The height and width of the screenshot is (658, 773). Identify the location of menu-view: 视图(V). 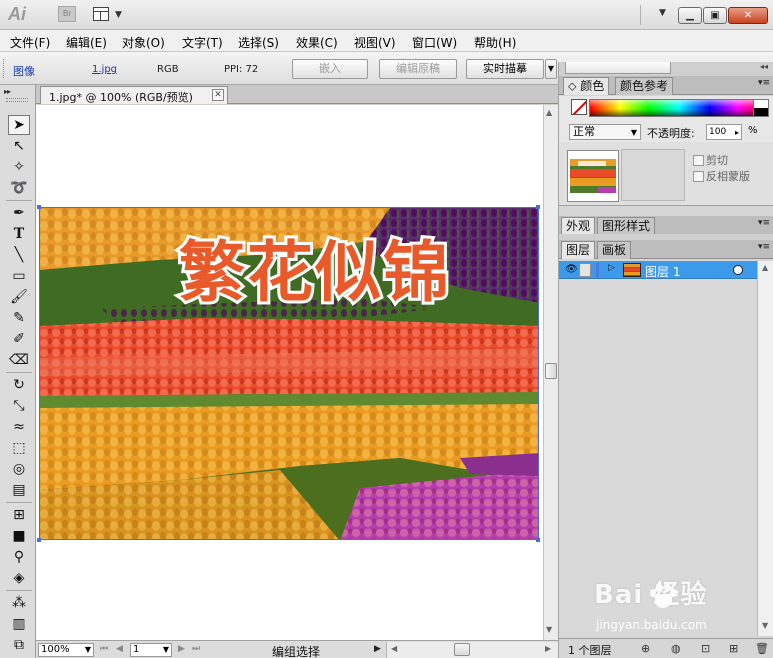
(375, 42).